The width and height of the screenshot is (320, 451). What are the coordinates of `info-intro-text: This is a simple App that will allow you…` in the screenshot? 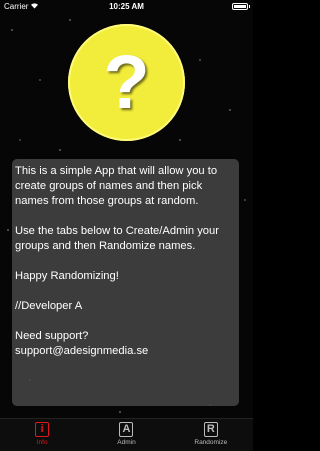 It's located at (116, 186).